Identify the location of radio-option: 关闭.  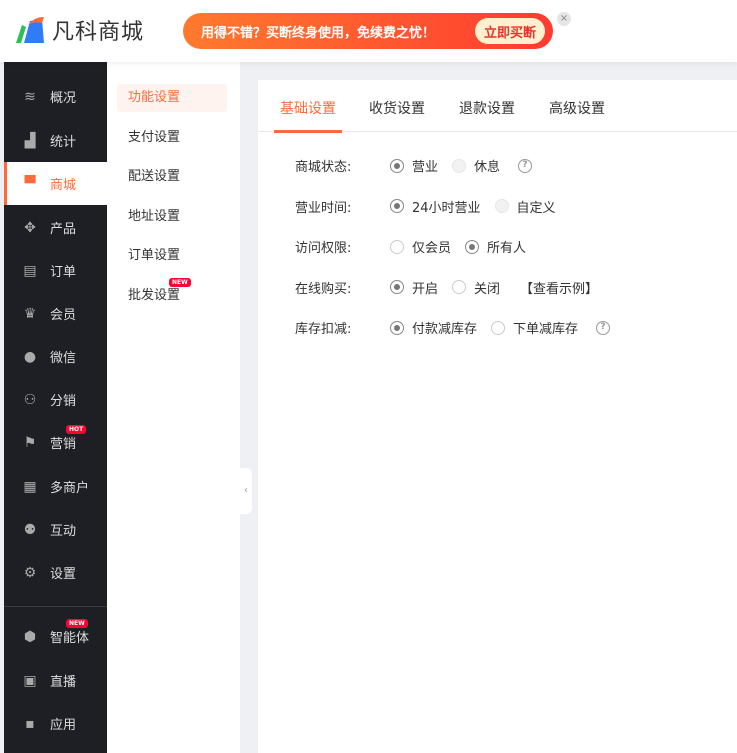
(476, 287).